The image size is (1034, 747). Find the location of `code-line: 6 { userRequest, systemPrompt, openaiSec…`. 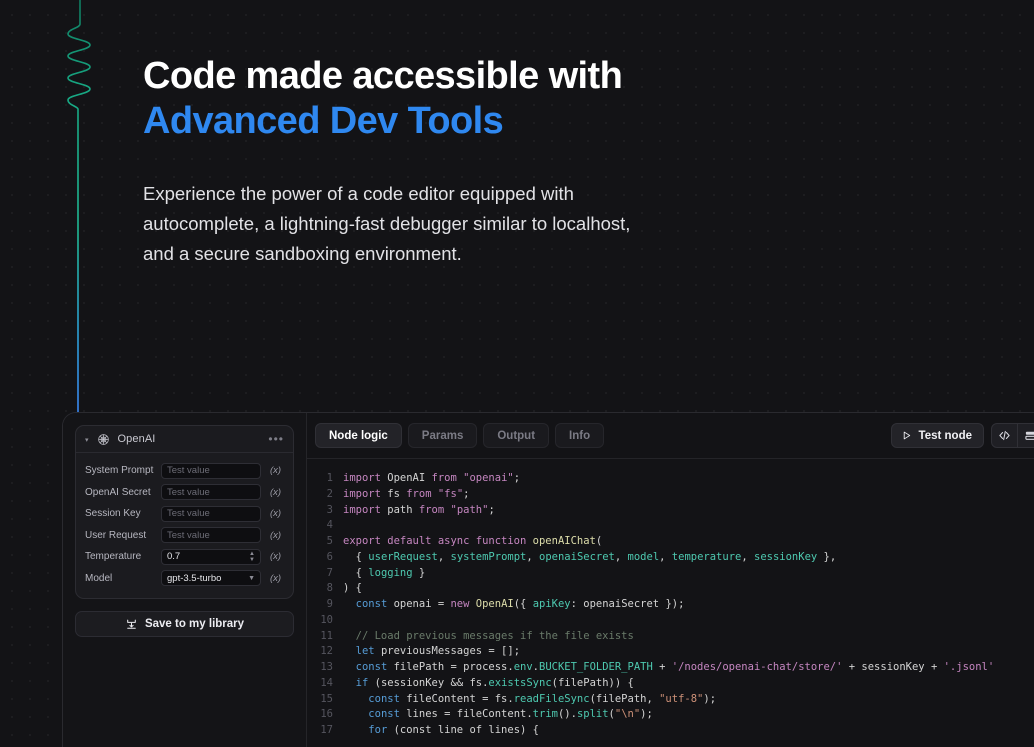

code-line: 6 { userRequest, systemPrompt, openaiSec… is located at coordinates (670, 558).